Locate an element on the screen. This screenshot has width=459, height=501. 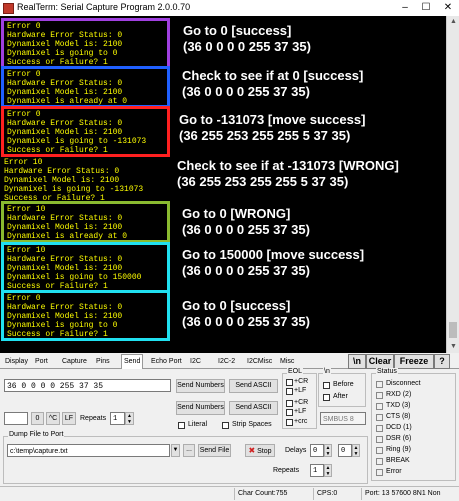
smbus-select: SMBUS 8 is located at coordinates (343, 418).